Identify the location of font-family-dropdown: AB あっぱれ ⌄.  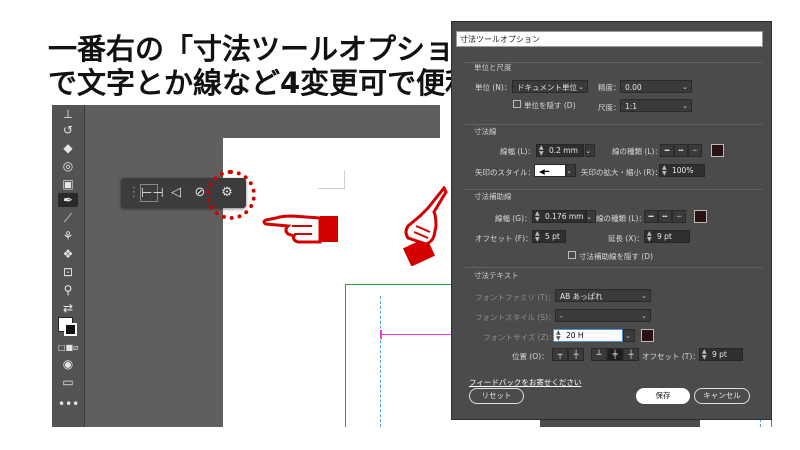
(603, 295).